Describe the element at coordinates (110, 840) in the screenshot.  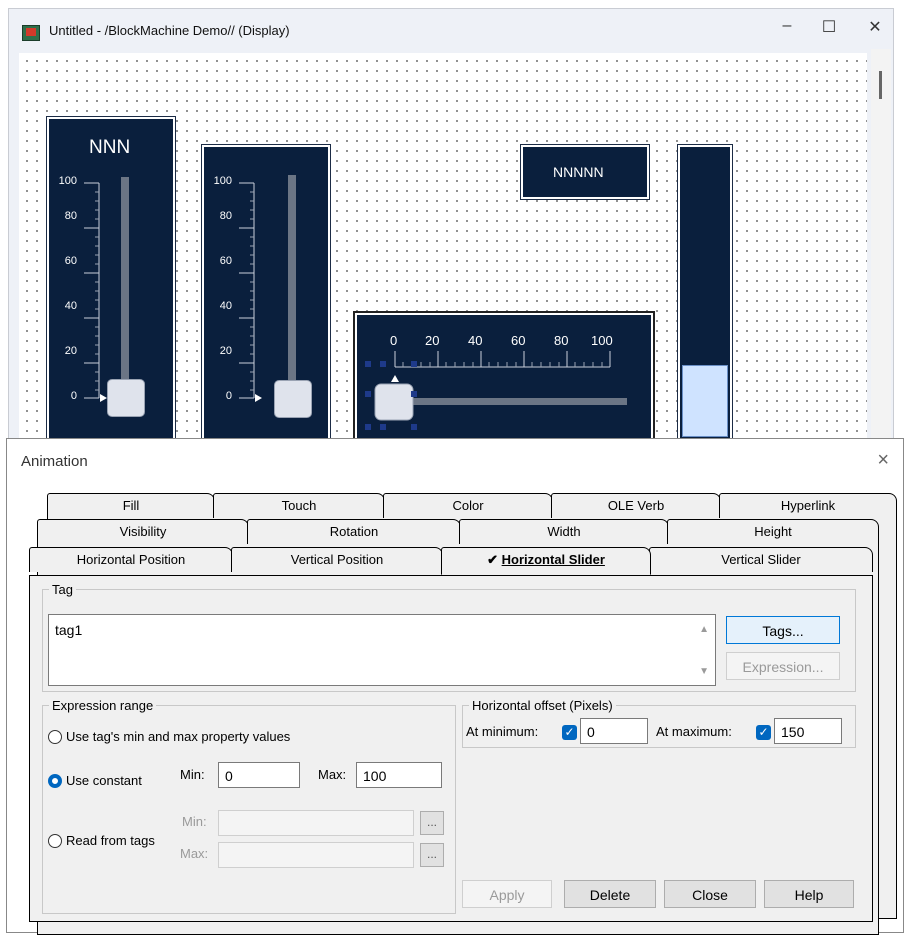
I see `read-from-tags-label: Read from tags` at that location.